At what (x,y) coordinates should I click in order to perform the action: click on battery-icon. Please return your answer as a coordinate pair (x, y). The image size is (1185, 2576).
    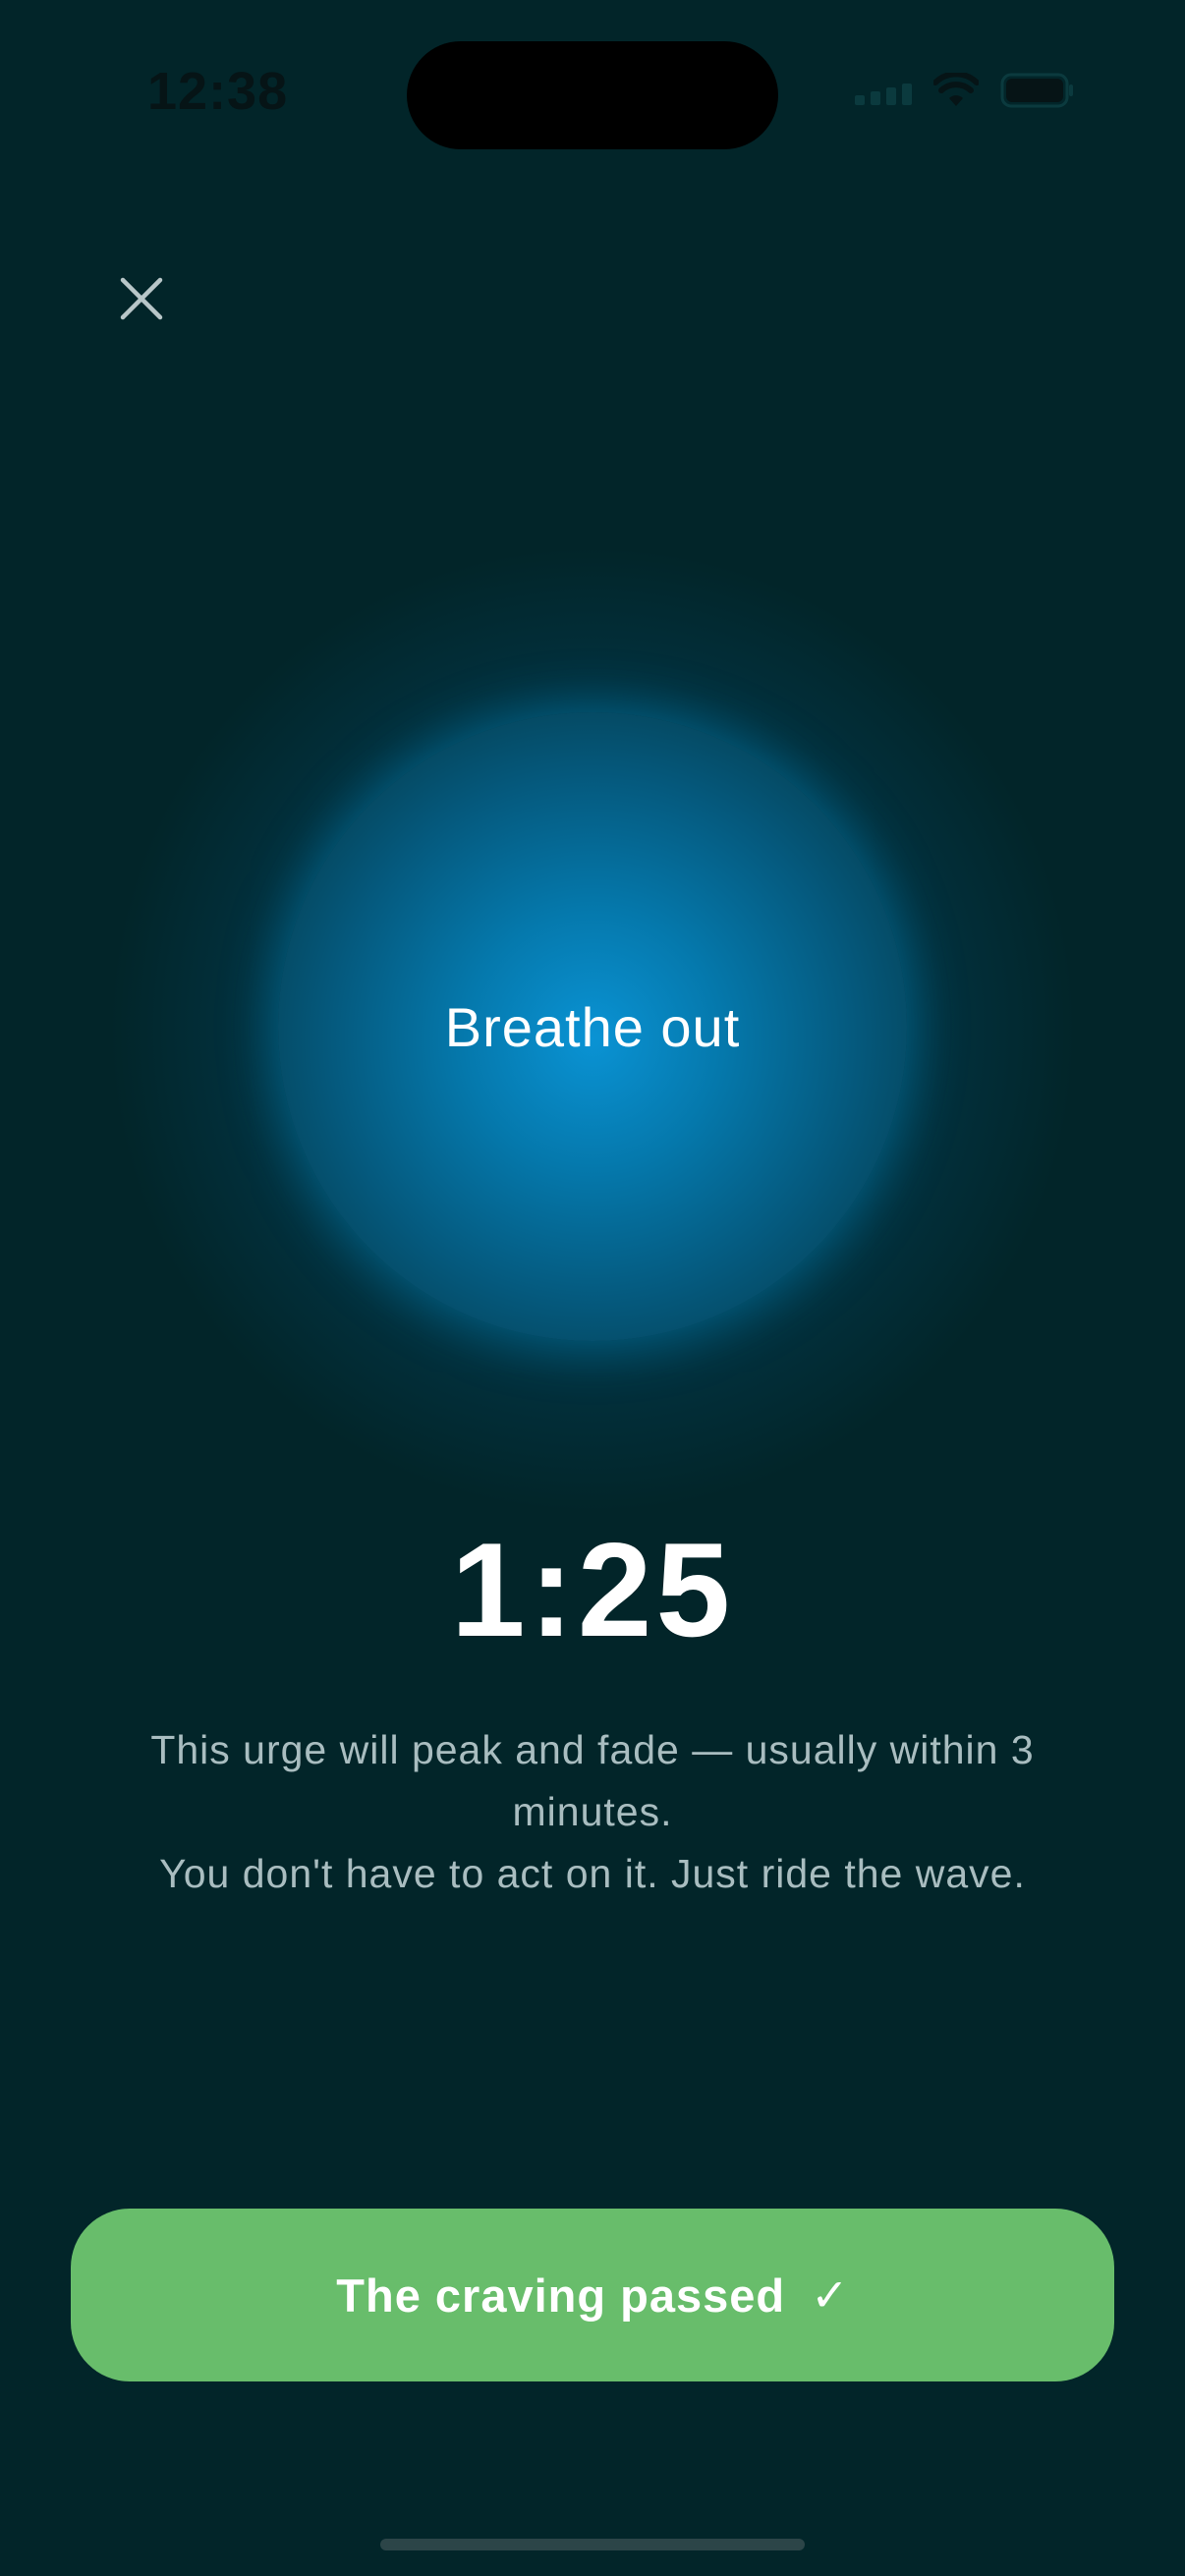
    Looking at the image, I should click on (1038, 90).